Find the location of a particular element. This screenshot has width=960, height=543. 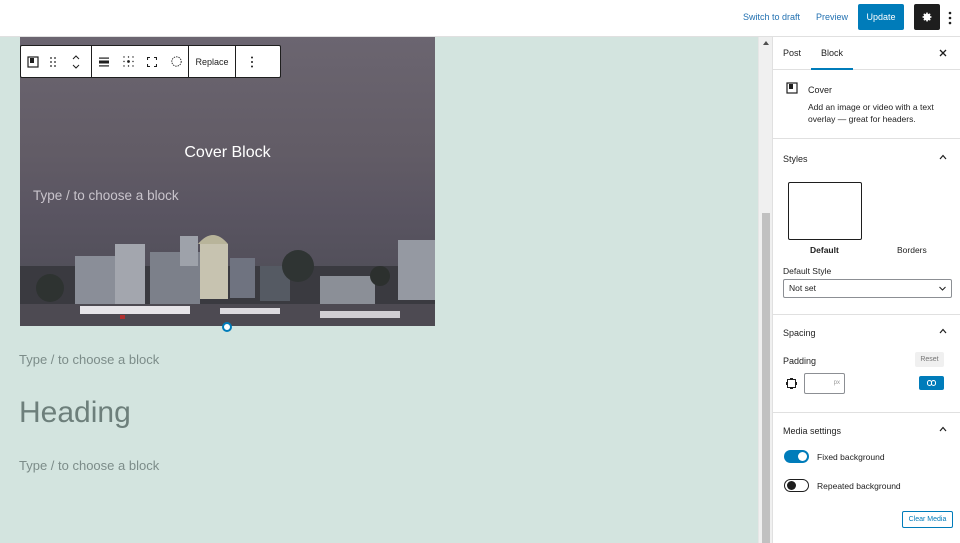

heading-block: Heading is located at coordinates (75, 413).